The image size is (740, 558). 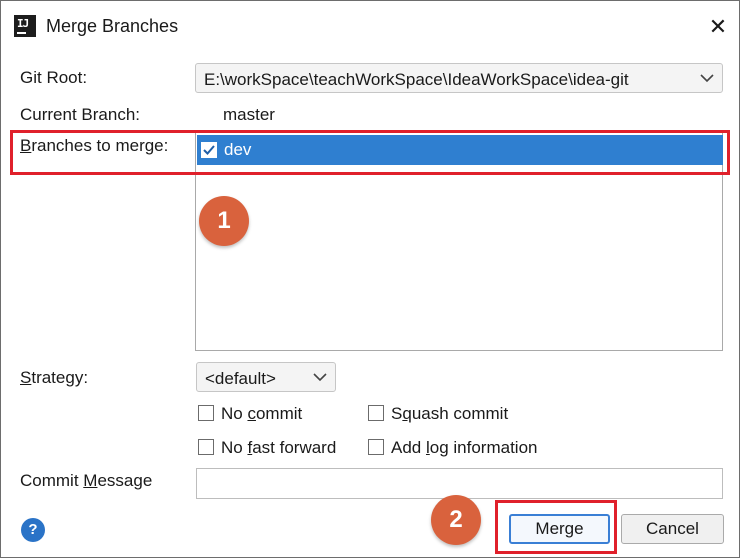 What do you see at coordinates (80, 114) in the screenshot?
I see `current-branch-label: Current Branch:` at bounding box center [80, 114].